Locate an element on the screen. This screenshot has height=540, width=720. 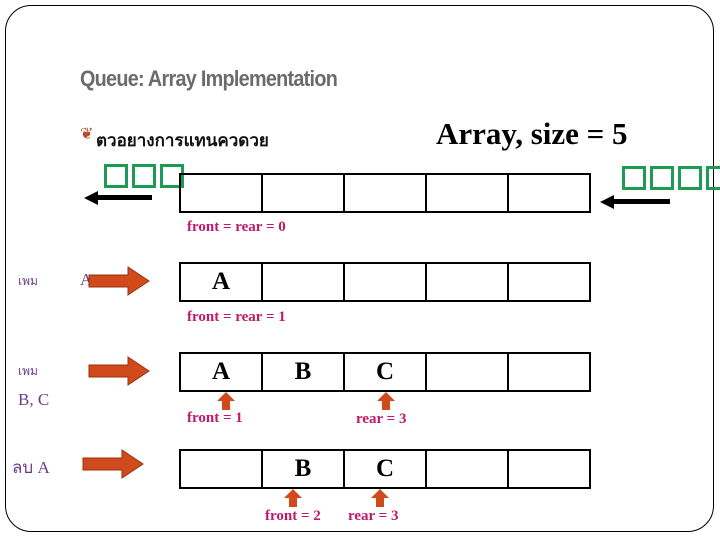
missing-glyph-right is located at coordinates (671, 180).